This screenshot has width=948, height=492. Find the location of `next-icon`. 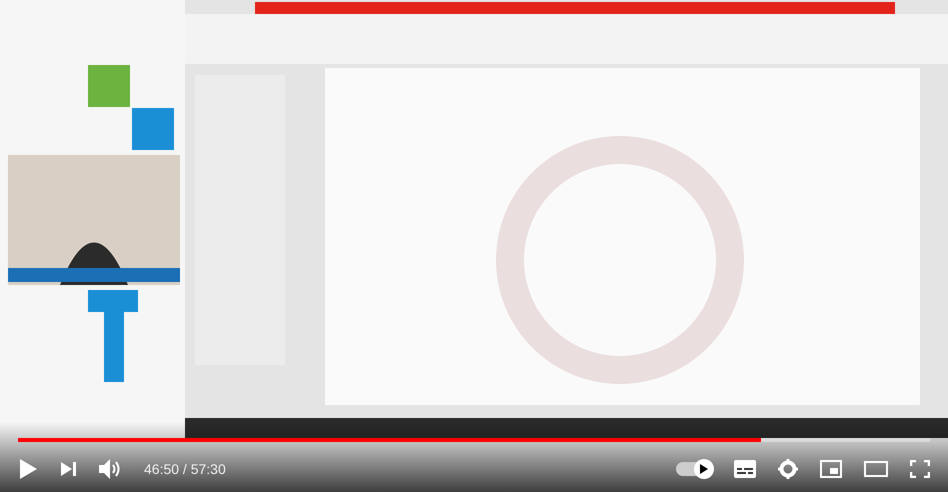

next-icon is located at coordinates (68, 469).